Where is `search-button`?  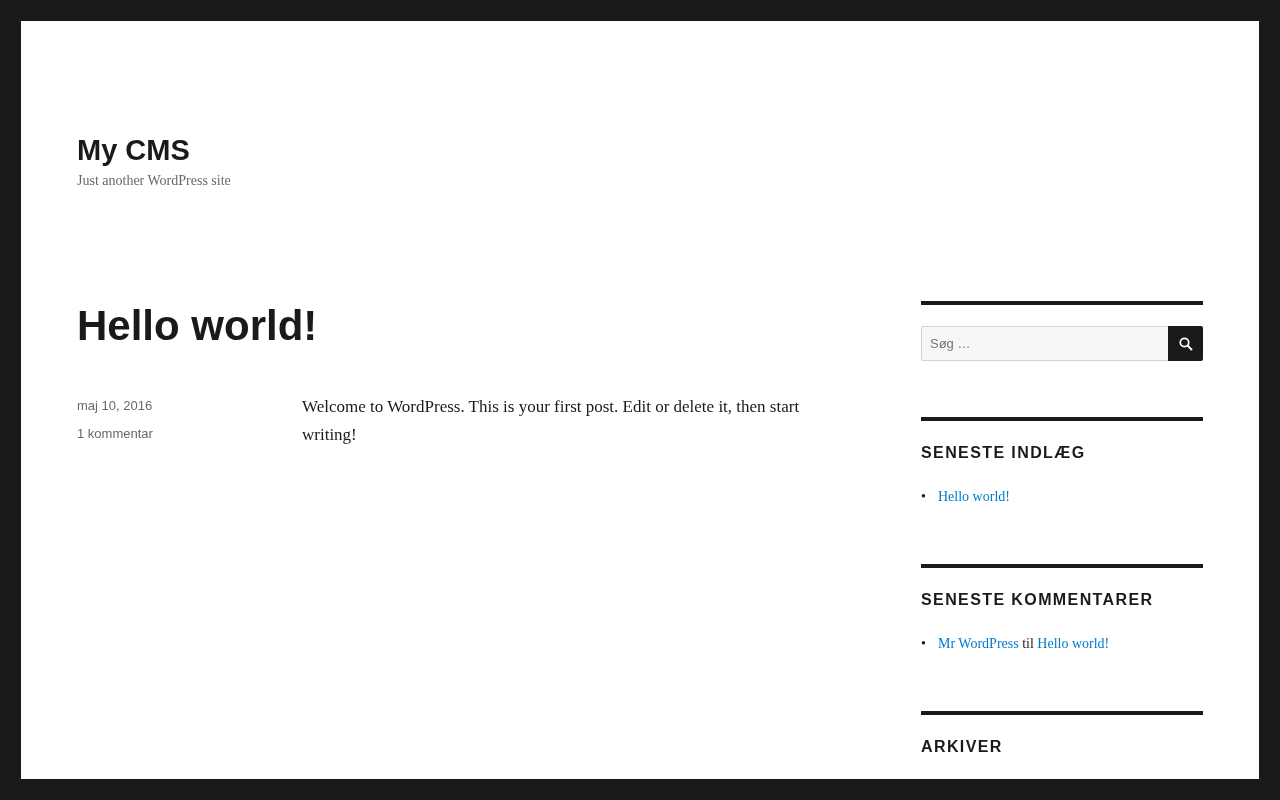 search-button is located at coordinates (1185, 343).